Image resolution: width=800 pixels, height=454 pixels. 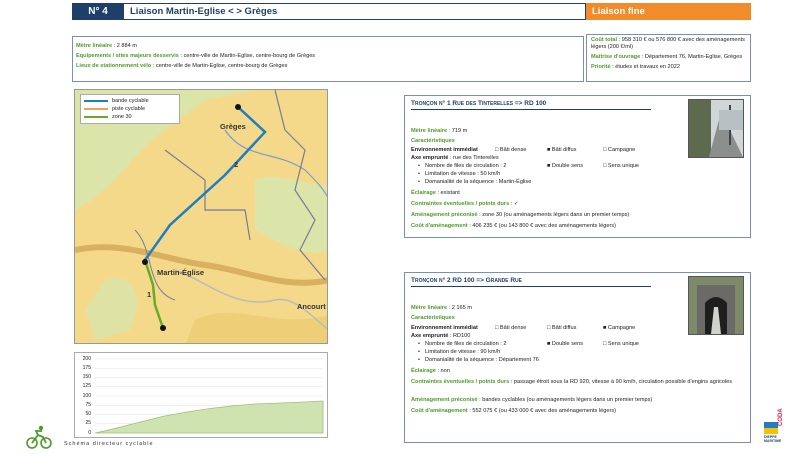 What do you see at coordinates (716, 128) in the screenshot?
I see `troncon-1-photo` at bounding box center [716, 128].